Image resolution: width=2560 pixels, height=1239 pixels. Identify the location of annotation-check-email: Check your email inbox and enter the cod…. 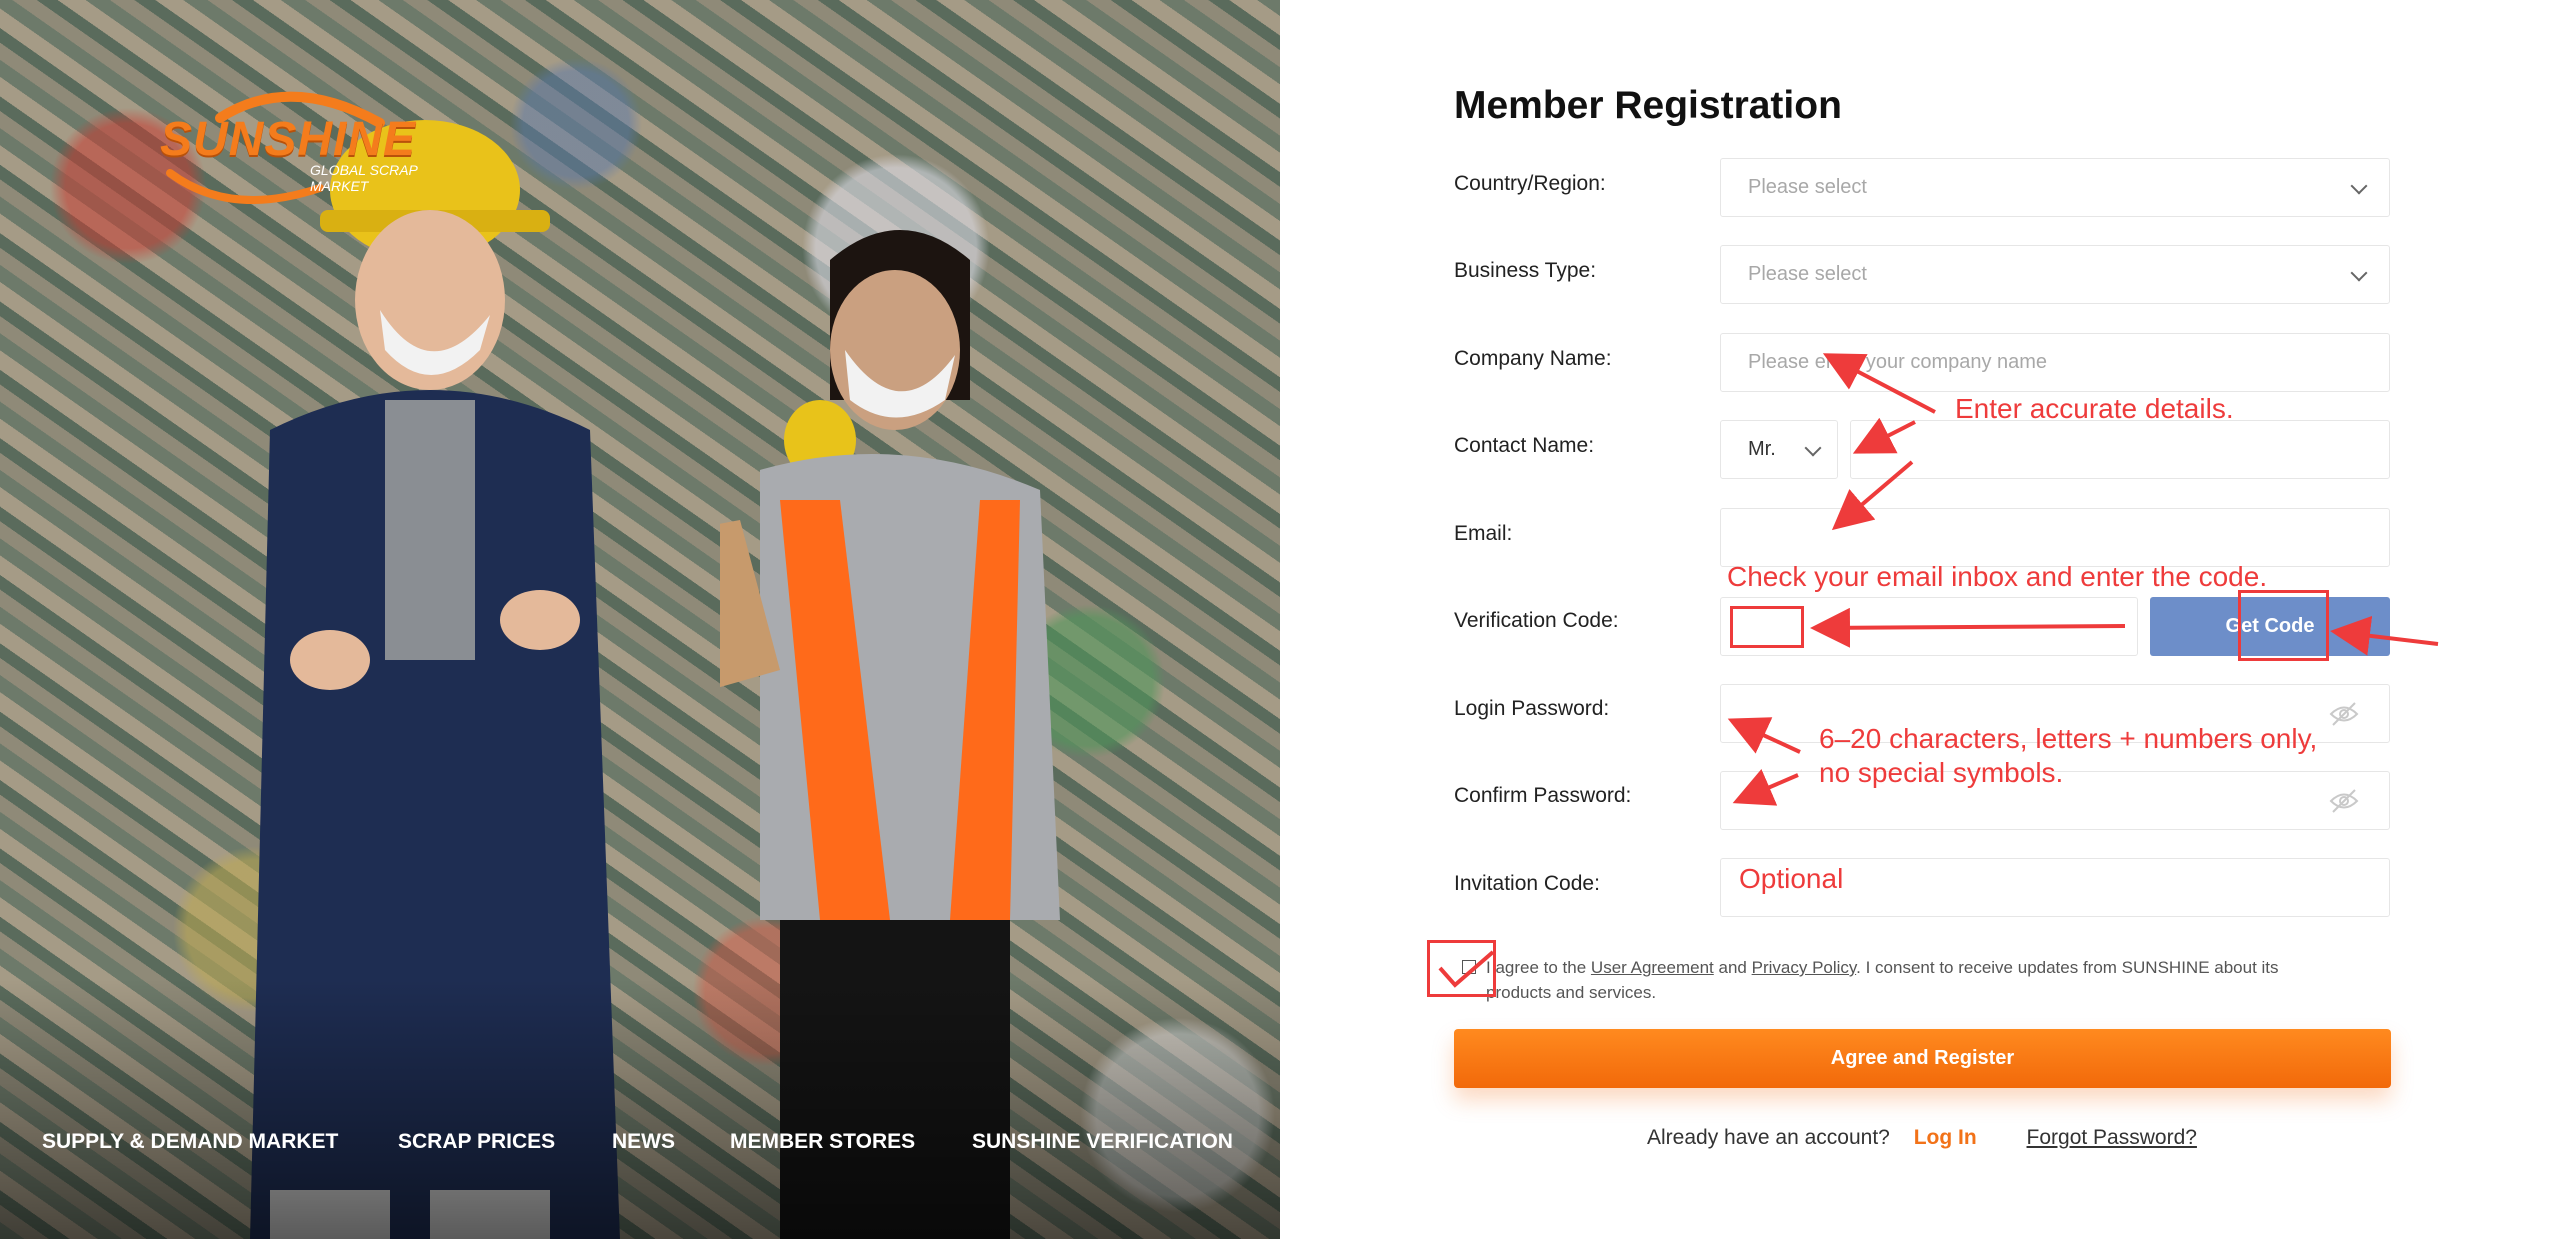
(1997, 576).